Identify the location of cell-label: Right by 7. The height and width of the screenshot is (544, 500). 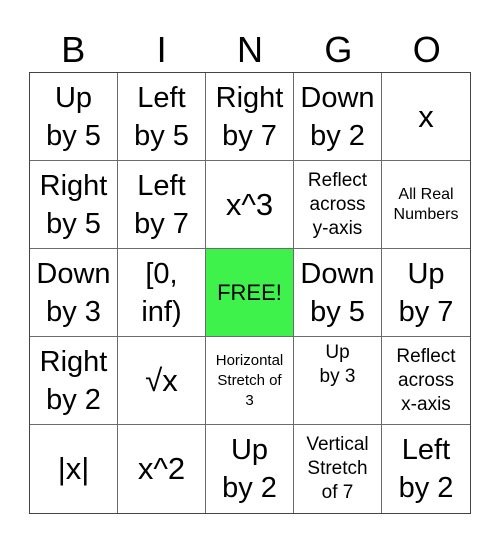
(249, 116).